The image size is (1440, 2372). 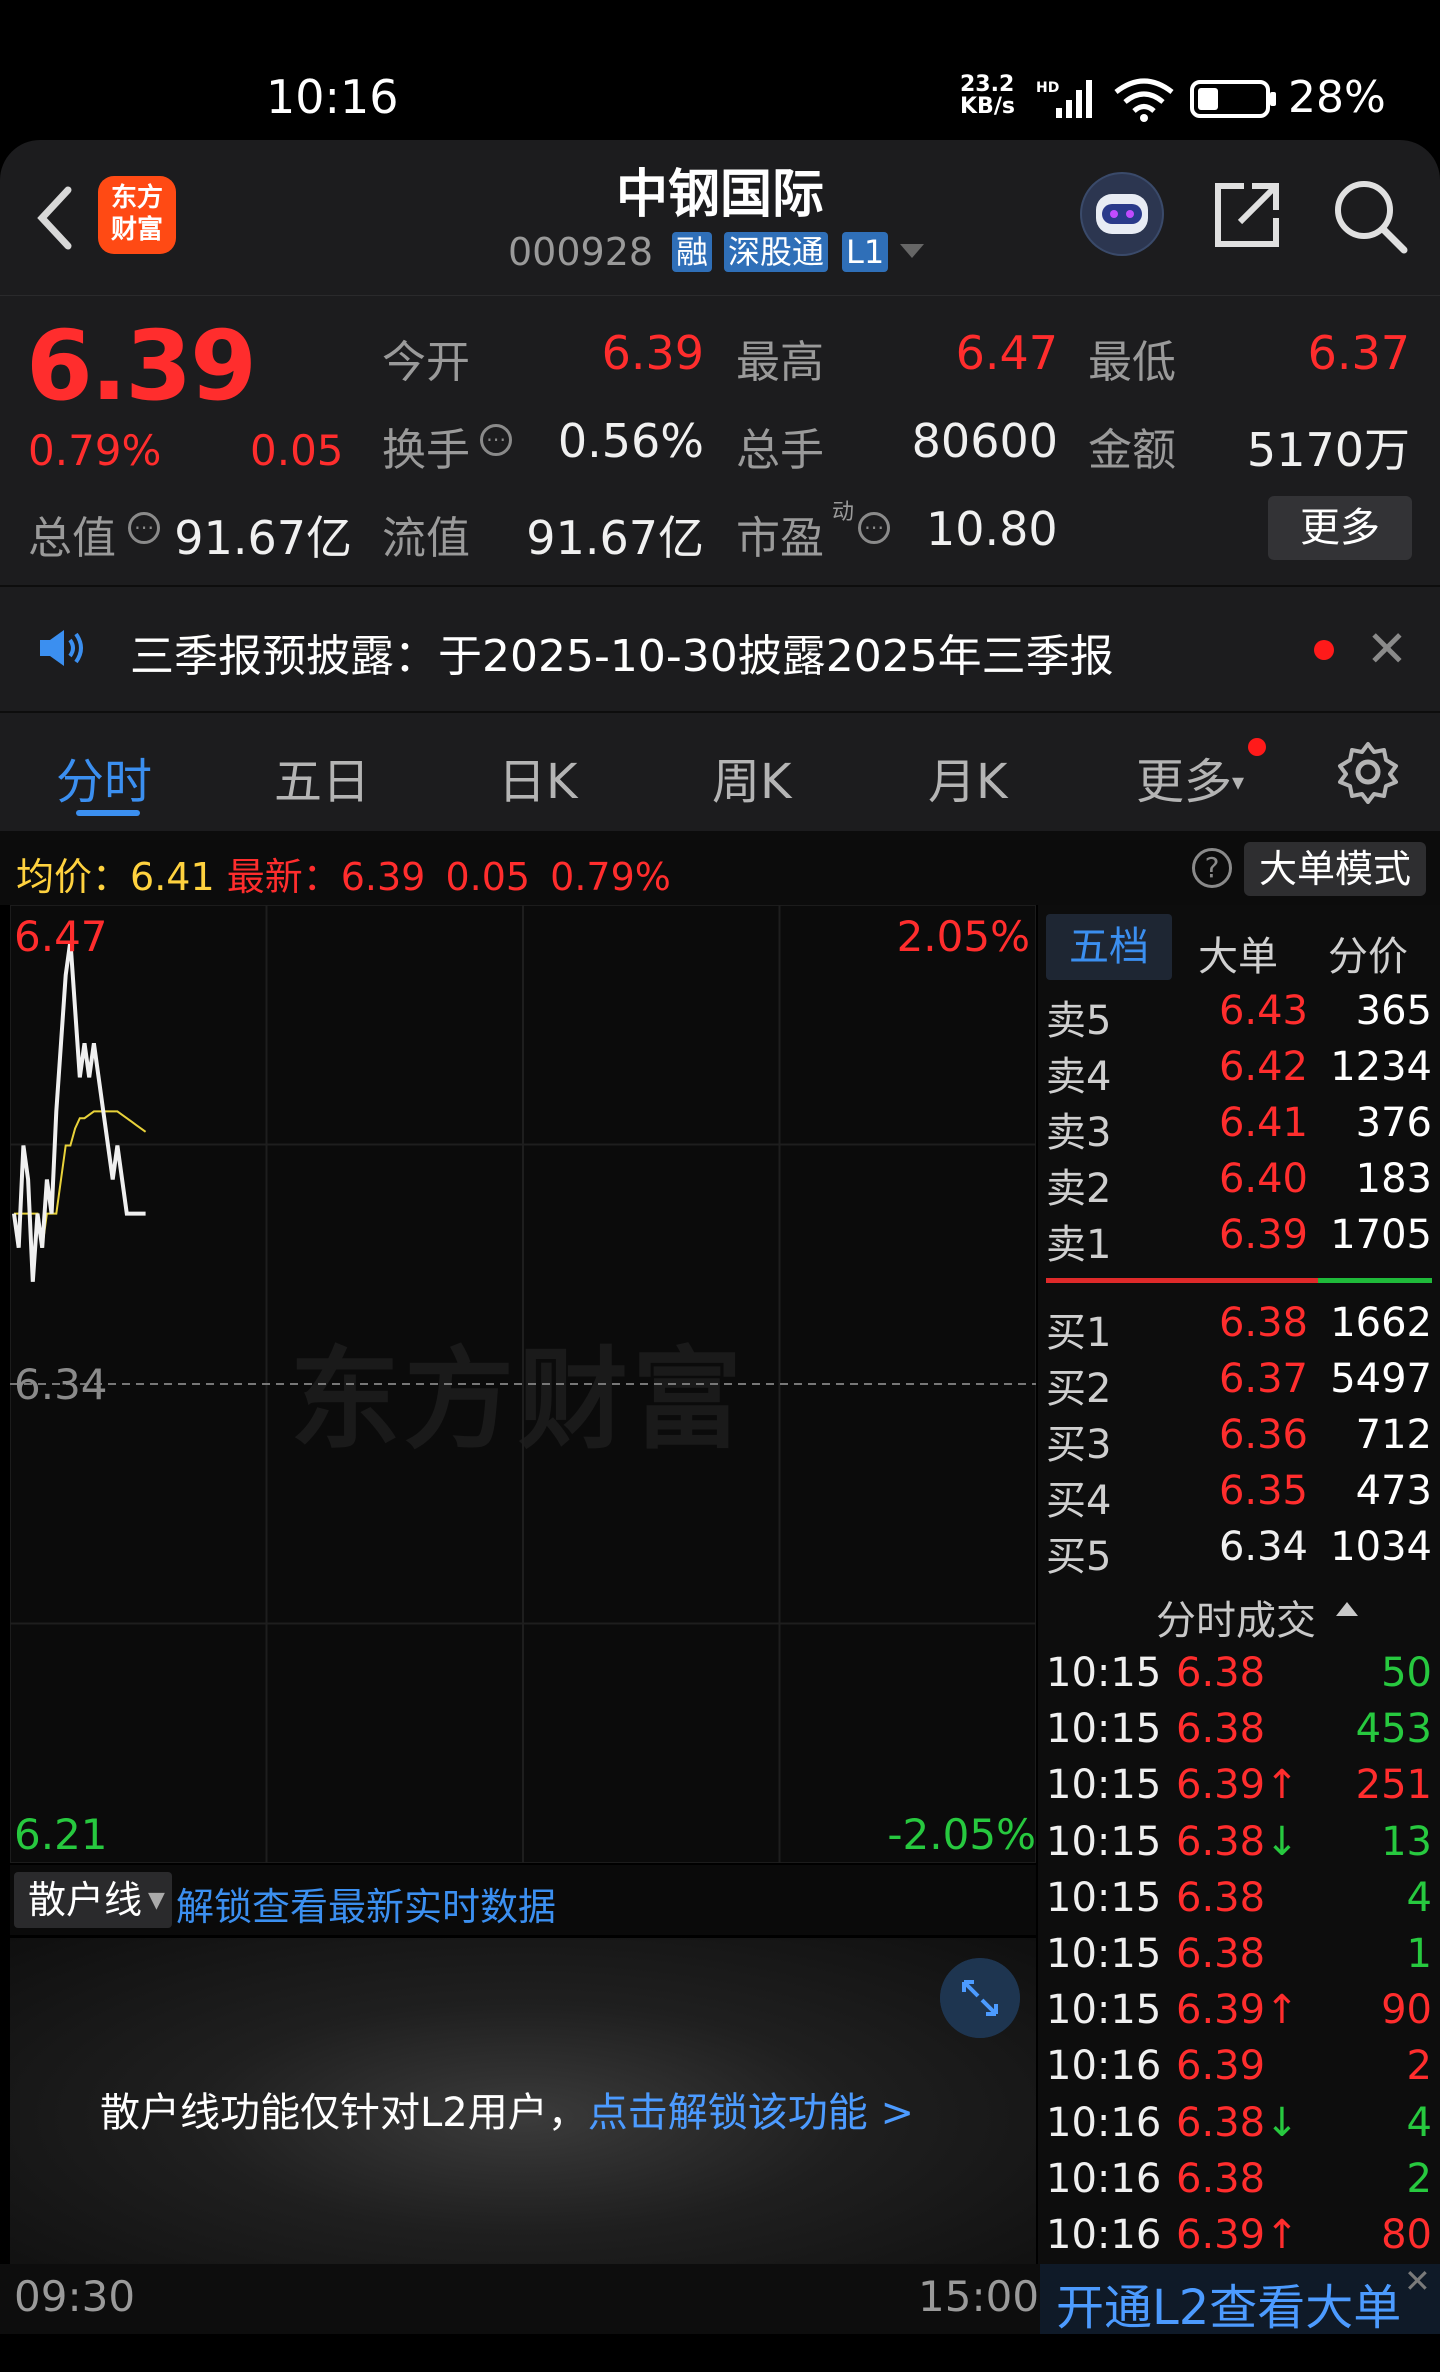 What do you see at coordinates (1228, 2303) in the screenshot?
I see `l2-upgrade-text: 开通L2查看大单` at bounding box center [1228, 2303].